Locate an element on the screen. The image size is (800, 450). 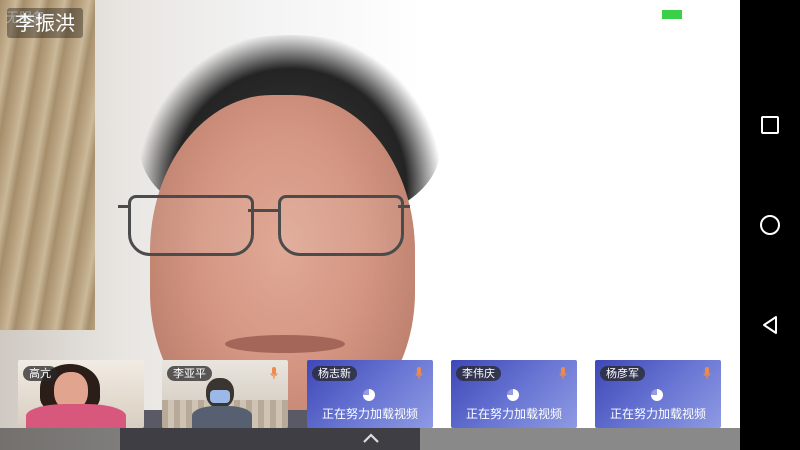
participant-name: 杨彦军 is located at coordinates (622, 373).